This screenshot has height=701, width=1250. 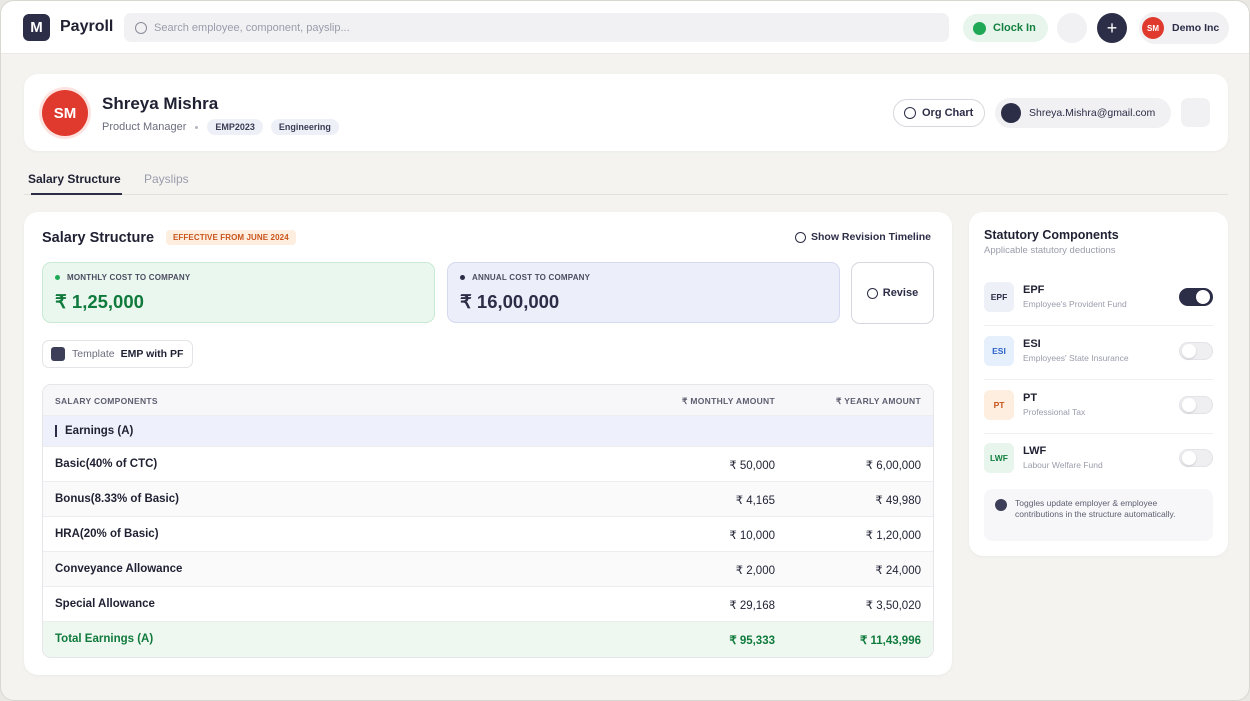 What do you see at coordinates (893, 466) in the screenshot?
I see `yearly-amount: ₹ 6,00,000` at bounding box center [893, 466].